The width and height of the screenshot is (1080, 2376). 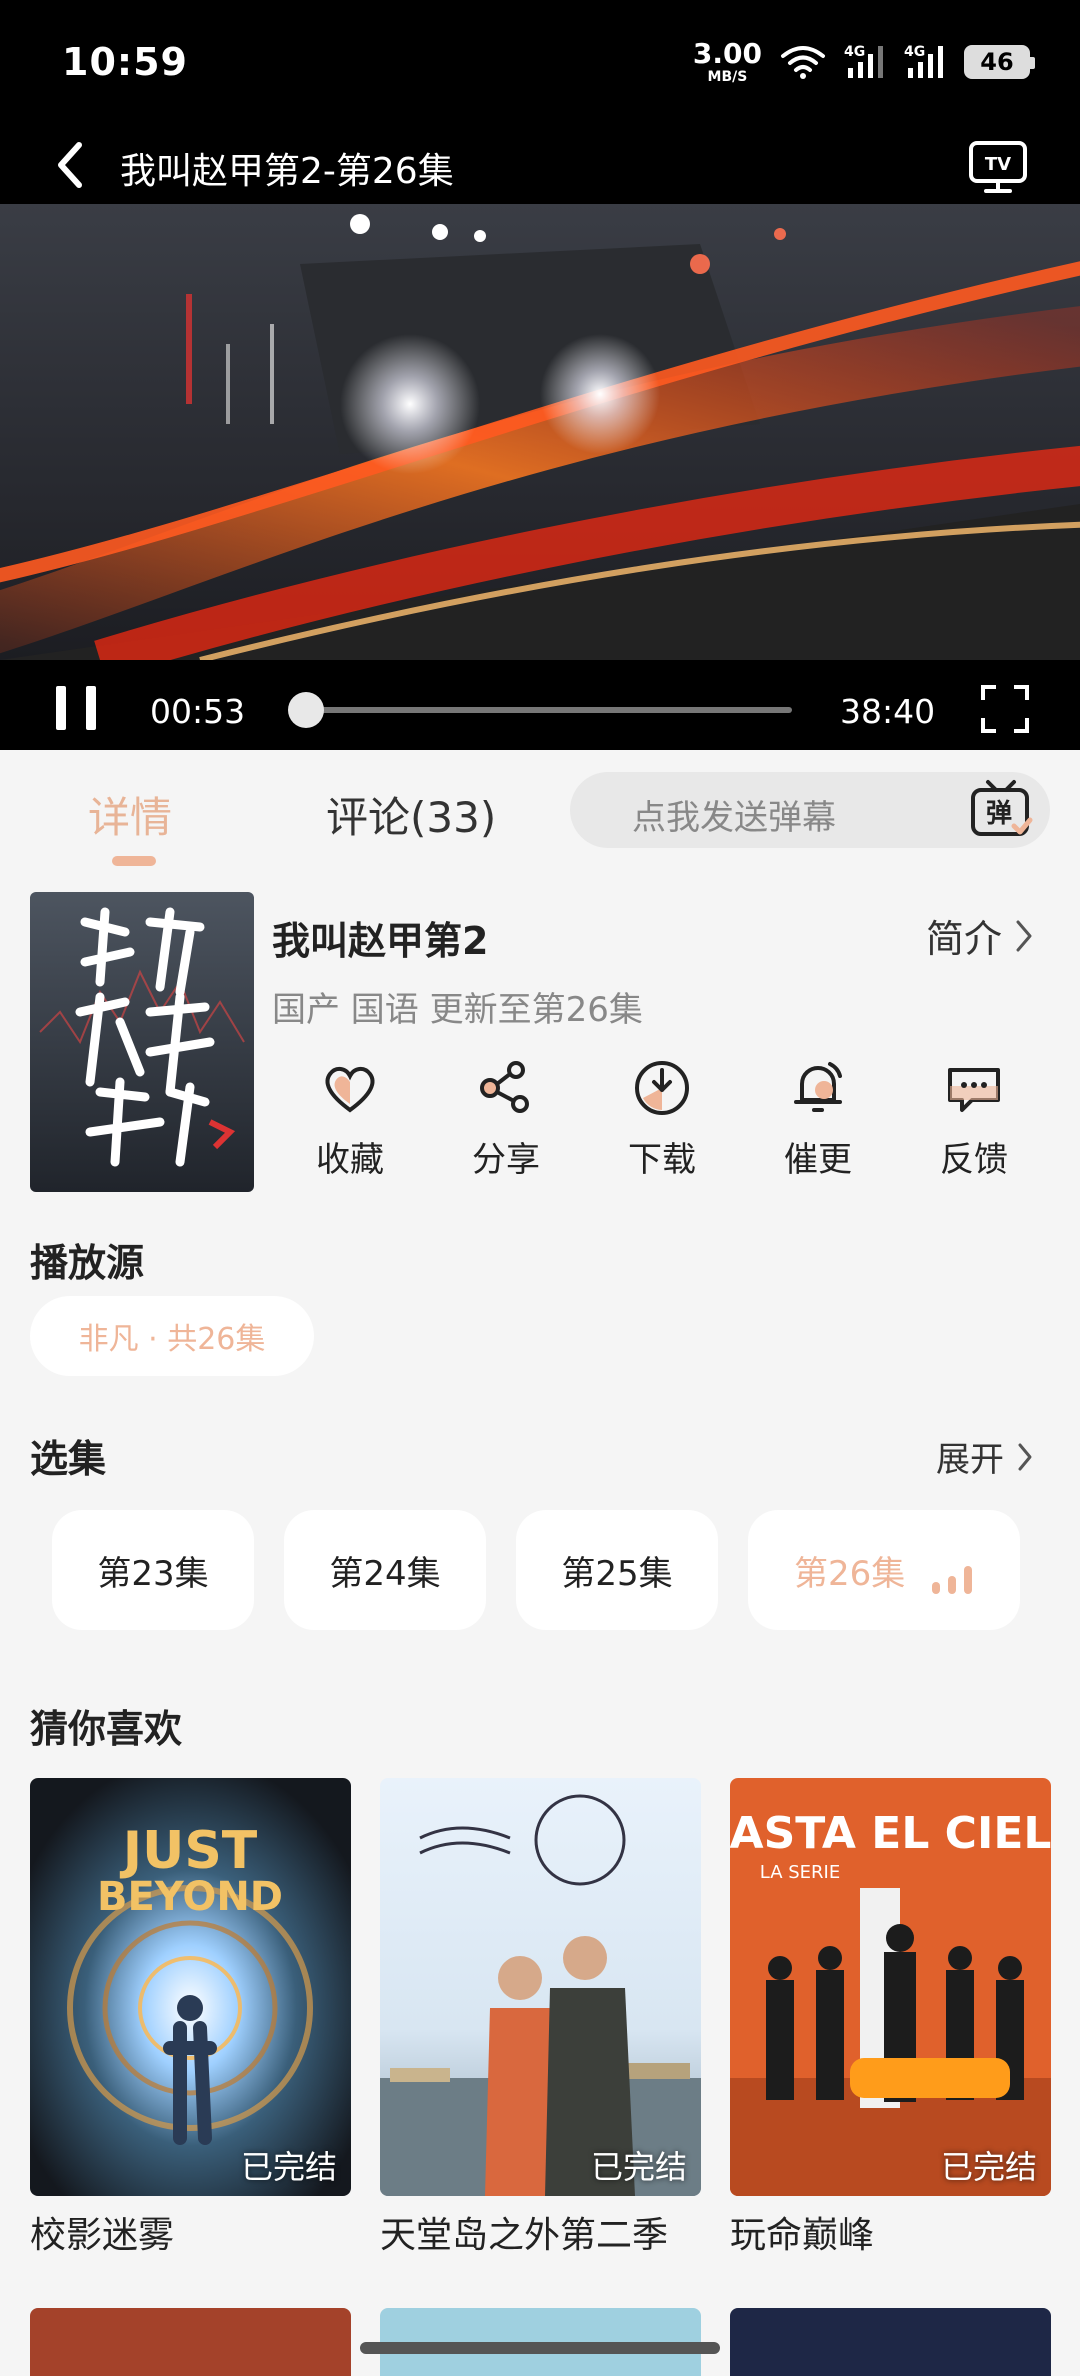 I want to click on episode-button: 第25集, so click(x=617, y=1570).